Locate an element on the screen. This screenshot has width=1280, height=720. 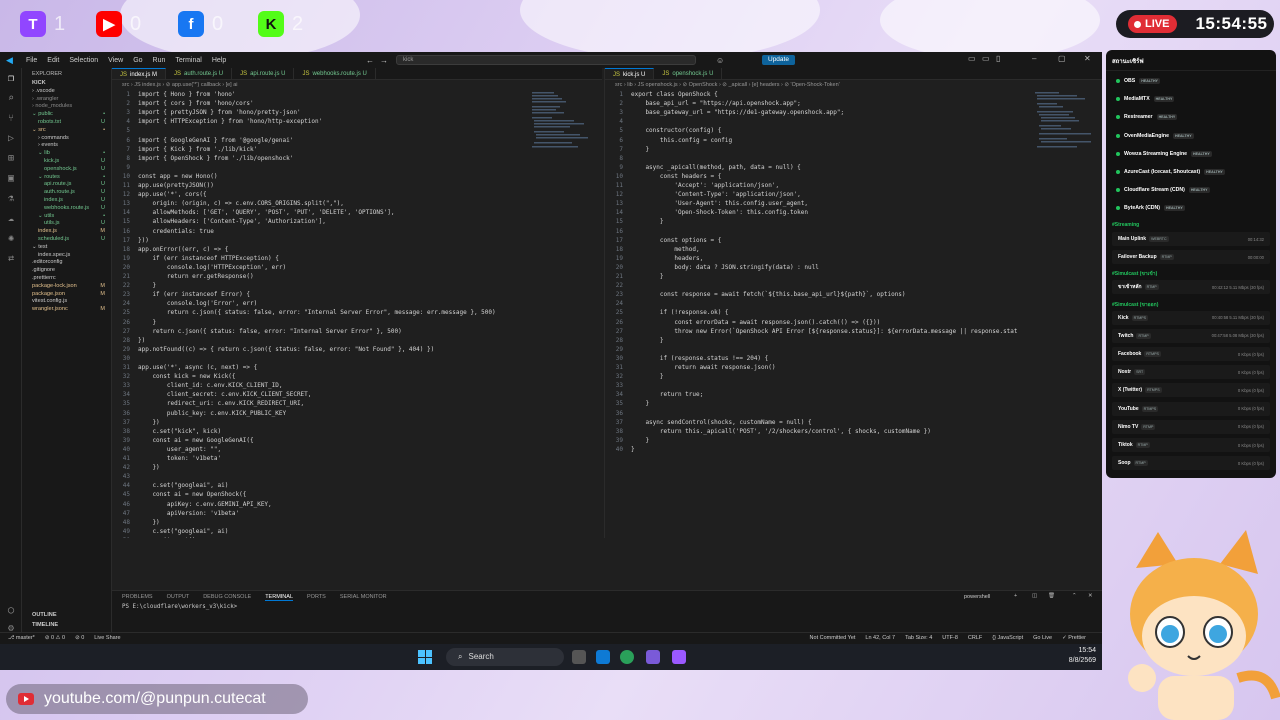
minimap-left is located at coordinates (560, 120).